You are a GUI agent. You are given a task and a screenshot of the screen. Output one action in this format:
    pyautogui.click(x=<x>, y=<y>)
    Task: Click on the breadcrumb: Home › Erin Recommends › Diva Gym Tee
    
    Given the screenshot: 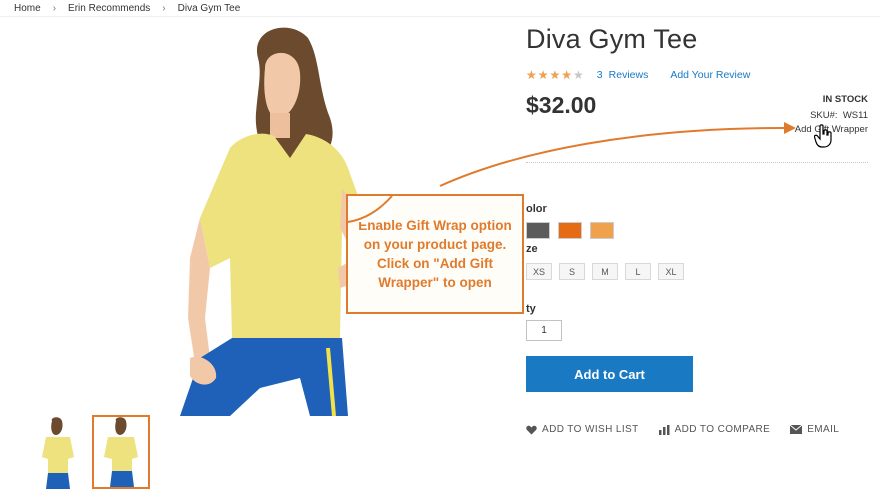 What is the action you would take?
    pyautogui.click(x=440, y=8)
    